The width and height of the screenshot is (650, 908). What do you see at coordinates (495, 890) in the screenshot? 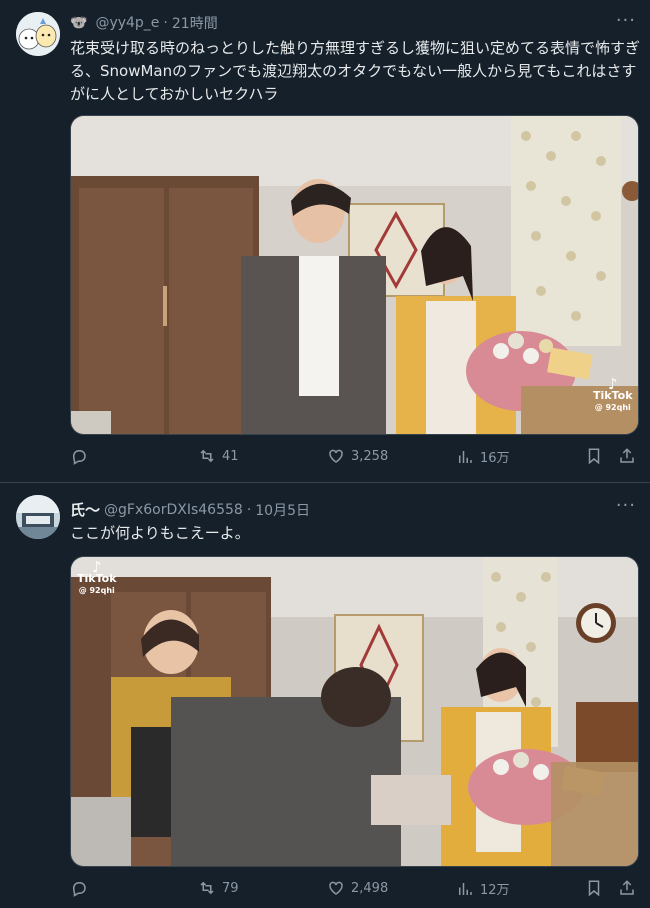
I see `views-count: 12万` at bounding box center [495, 890].